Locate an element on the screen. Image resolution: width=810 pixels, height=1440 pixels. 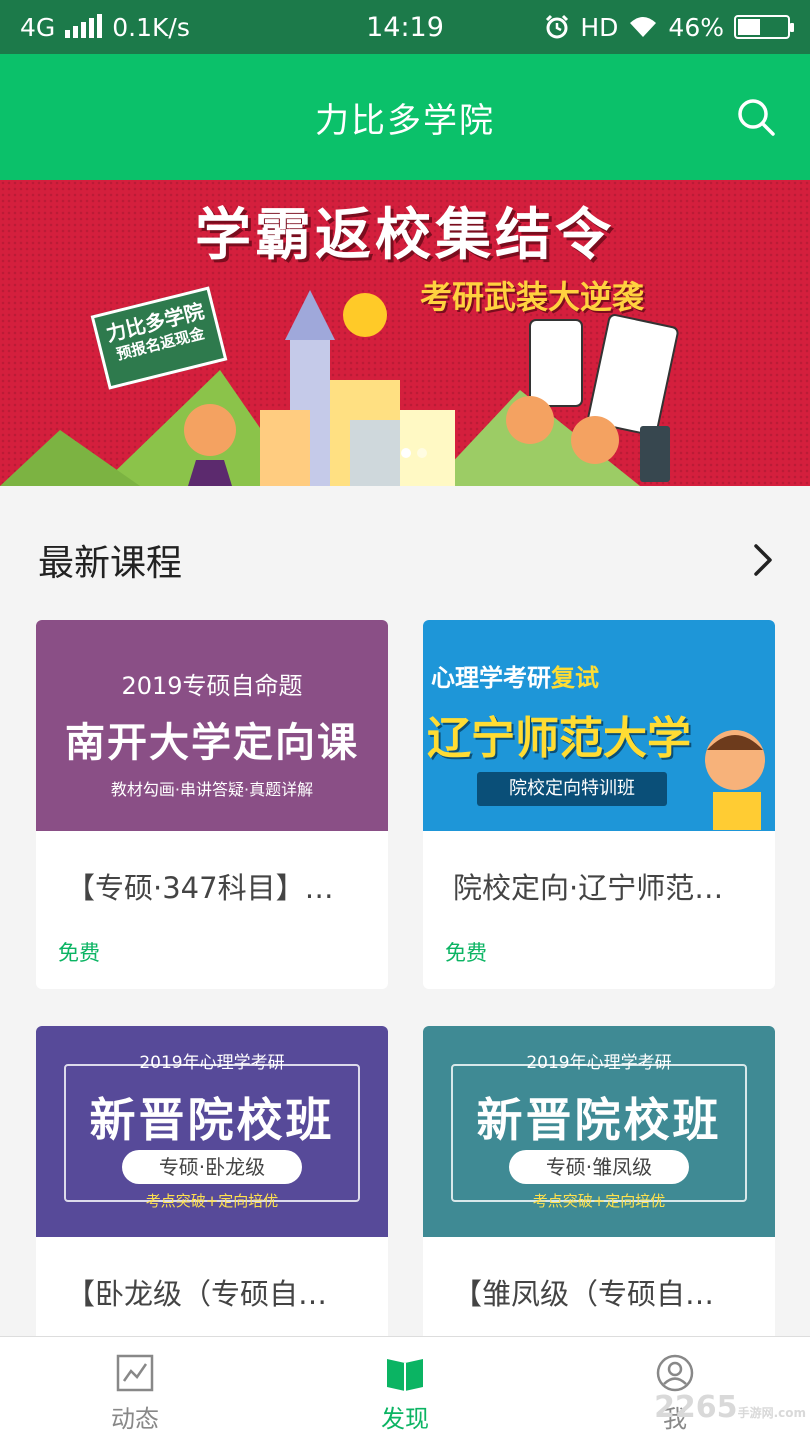
section-title: 最新课程 is located at coordinates (110, 563).